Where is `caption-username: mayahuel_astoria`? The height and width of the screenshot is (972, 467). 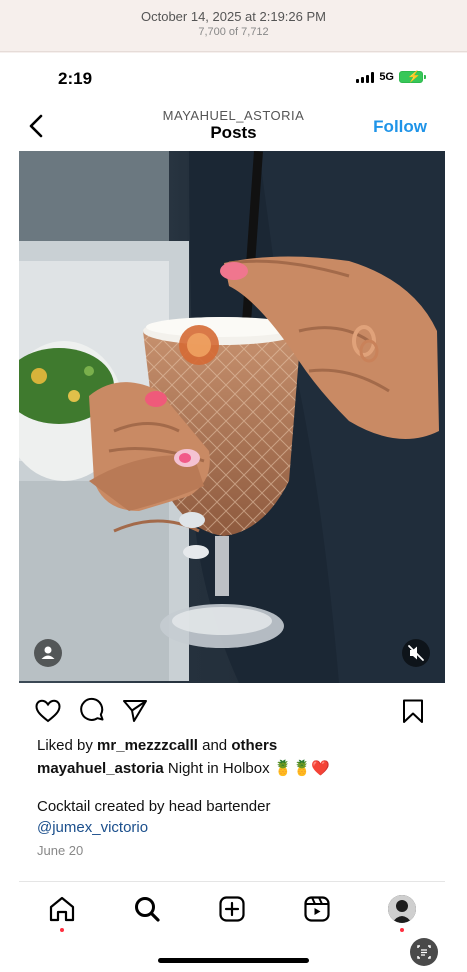 caption-username: mayahuel_astoria is located at coordinates (100, 768).